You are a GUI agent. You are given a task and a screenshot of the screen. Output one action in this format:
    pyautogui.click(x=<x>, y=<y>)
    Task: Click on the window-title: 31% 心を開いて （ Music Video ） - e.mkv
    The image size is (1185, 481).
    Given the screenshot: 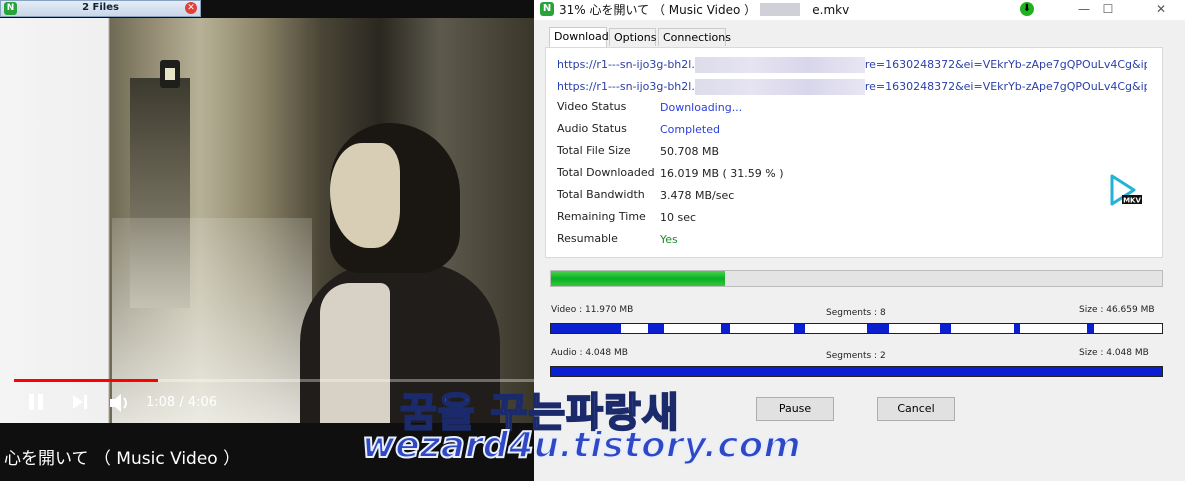 What is the action you would take?
    pyautogui.click(x=704, y=10)
    